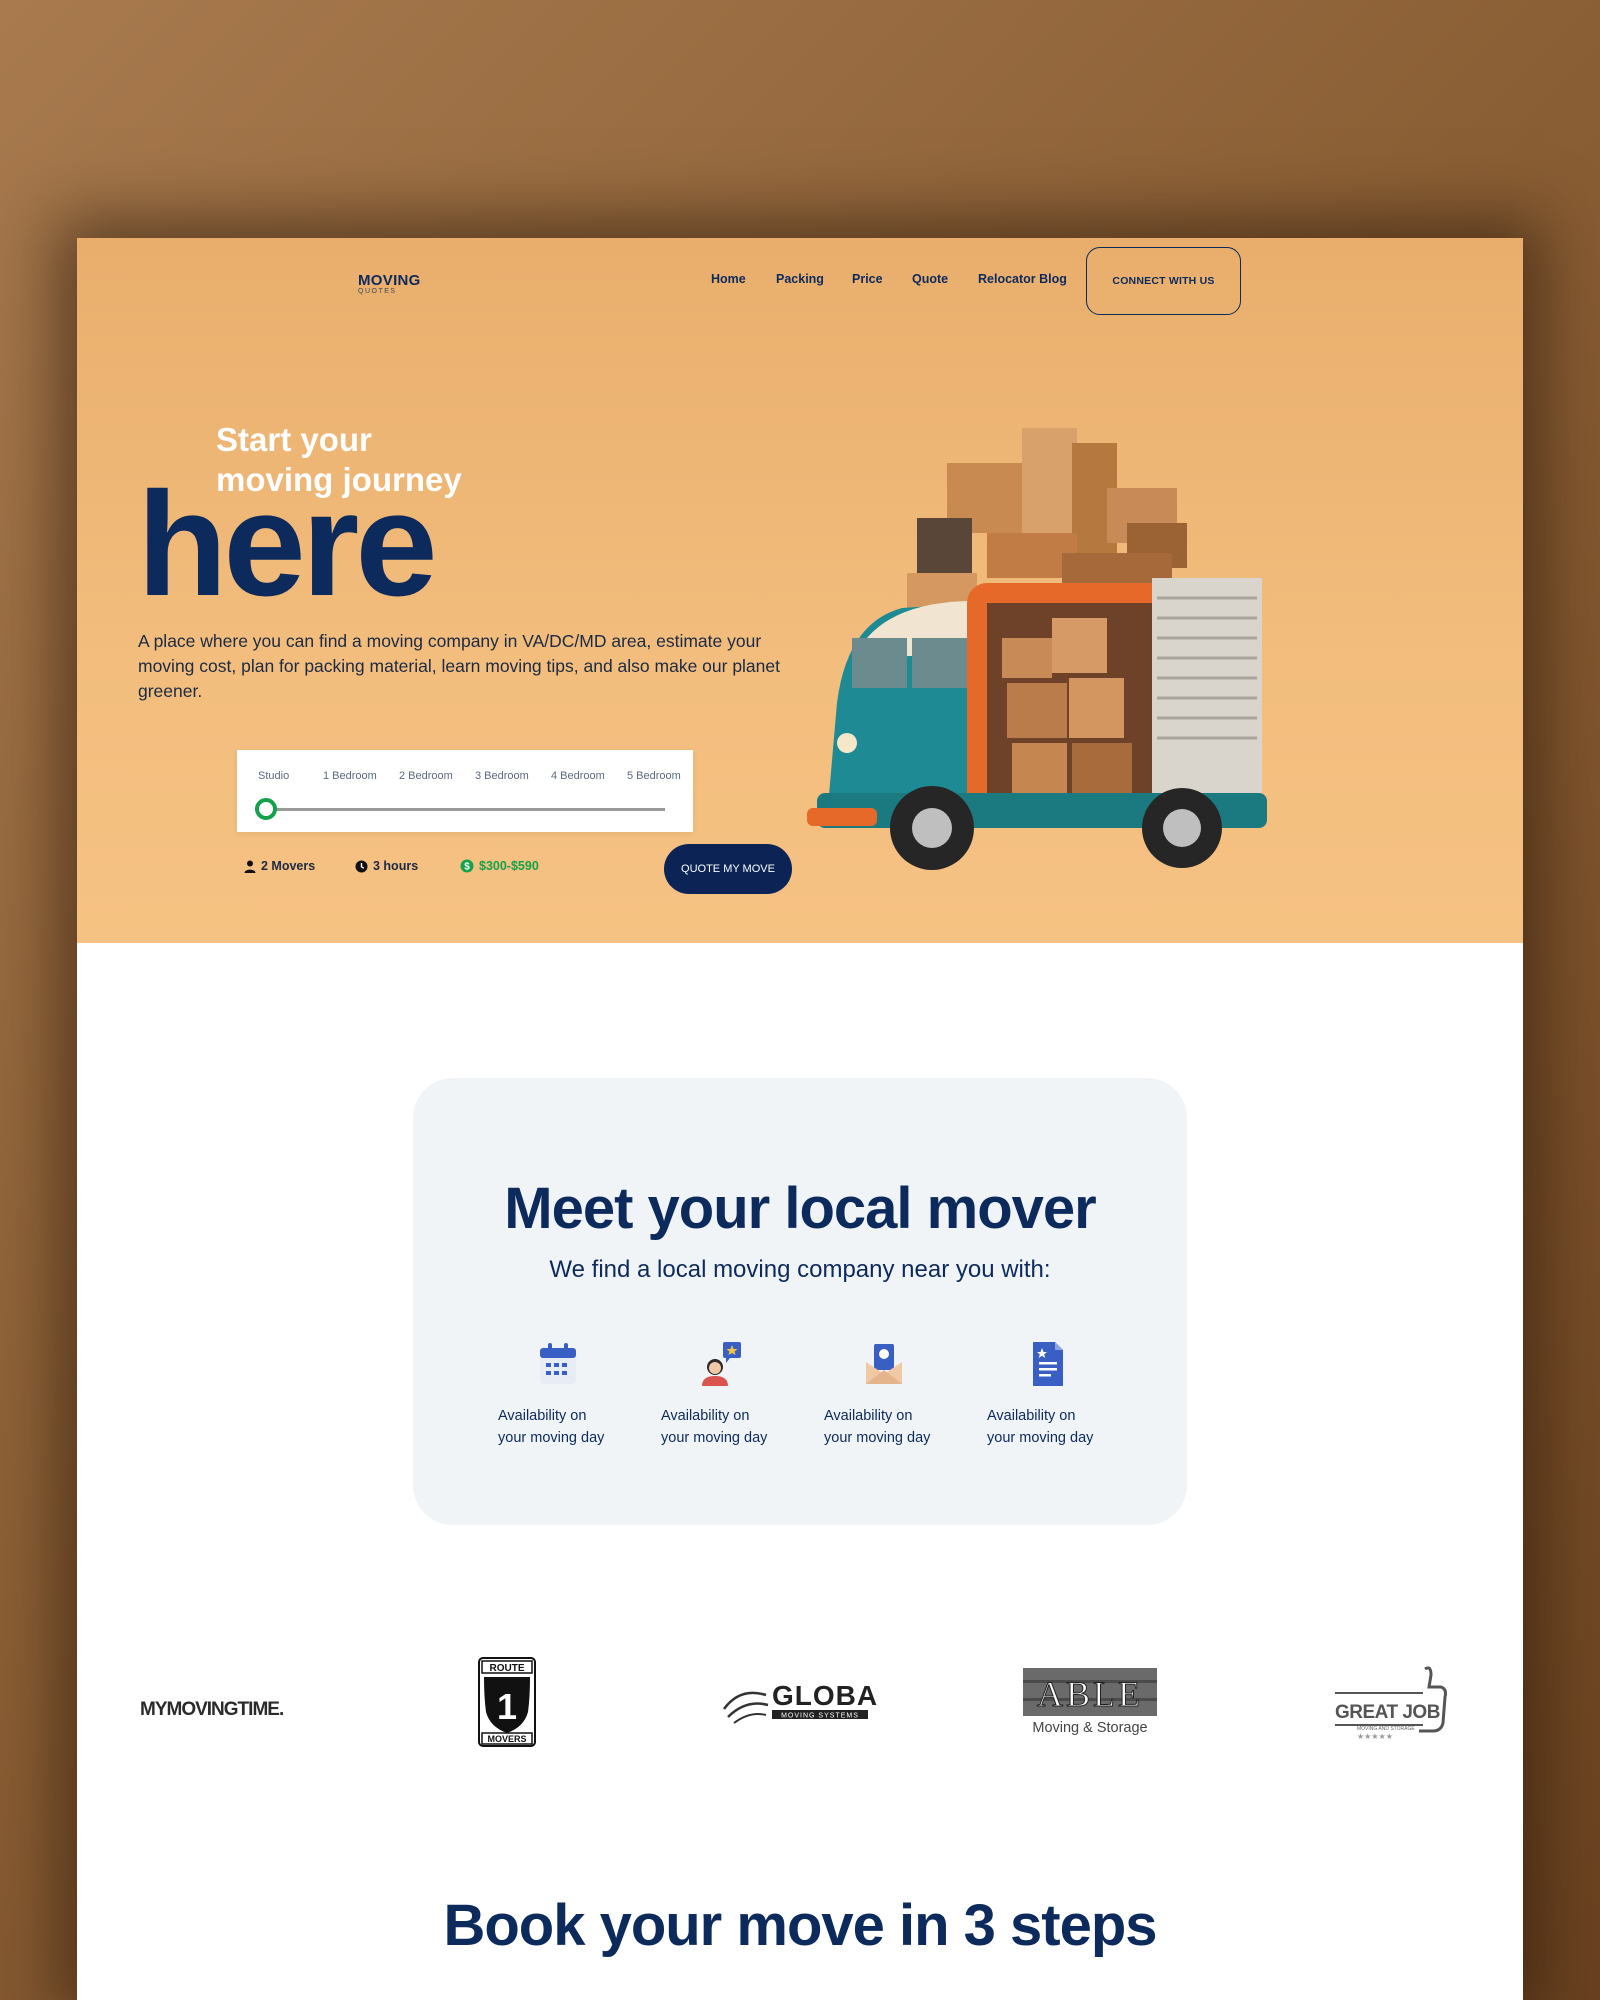 The height and width of the screenshot is (2000, 1600). Describe the element at coordinates (287, 544) in the screenshot. I see `hero-headline: here` at that location.